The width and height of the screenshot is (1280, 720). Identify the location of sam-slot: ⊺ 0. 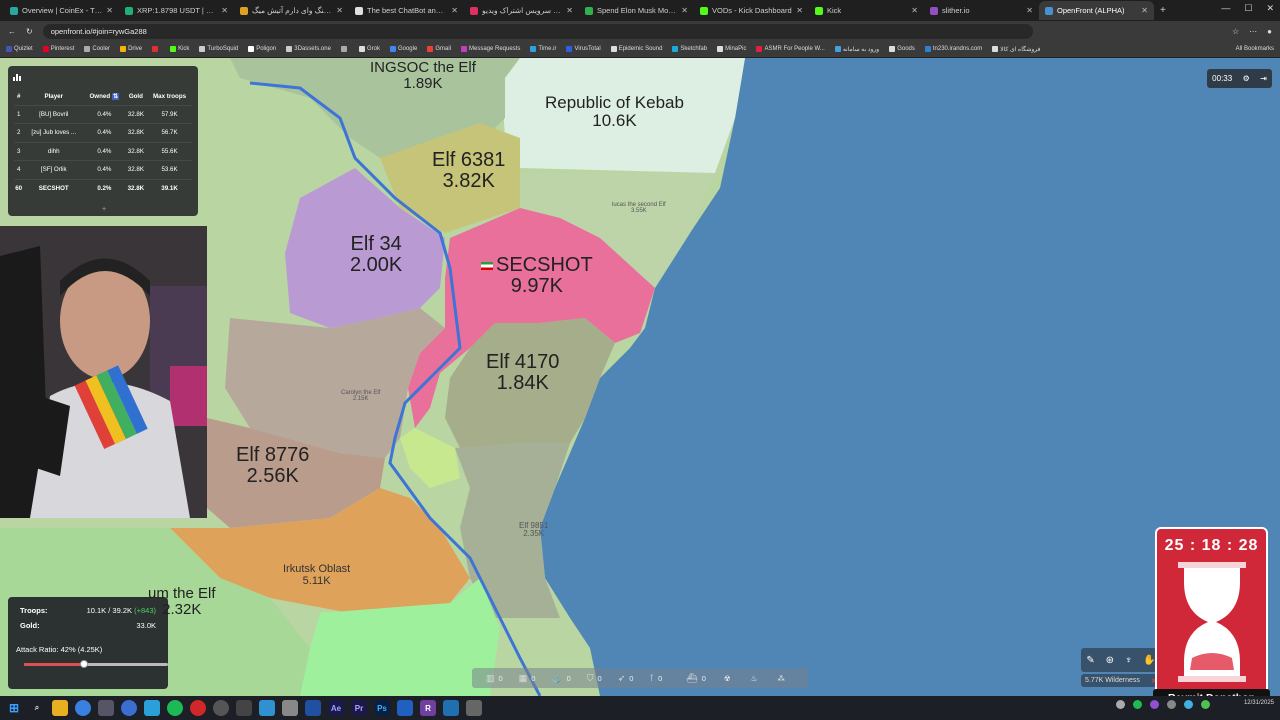
(655, 678).